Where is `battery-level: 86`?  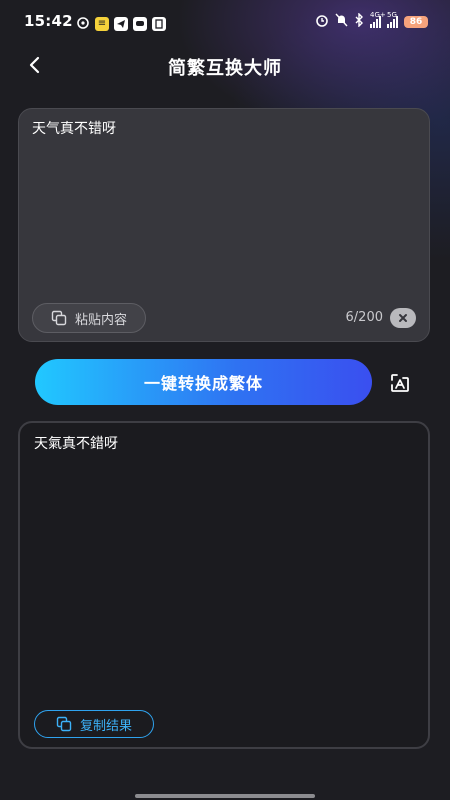
battery-level: 86 is located at coordinates (416, 21).